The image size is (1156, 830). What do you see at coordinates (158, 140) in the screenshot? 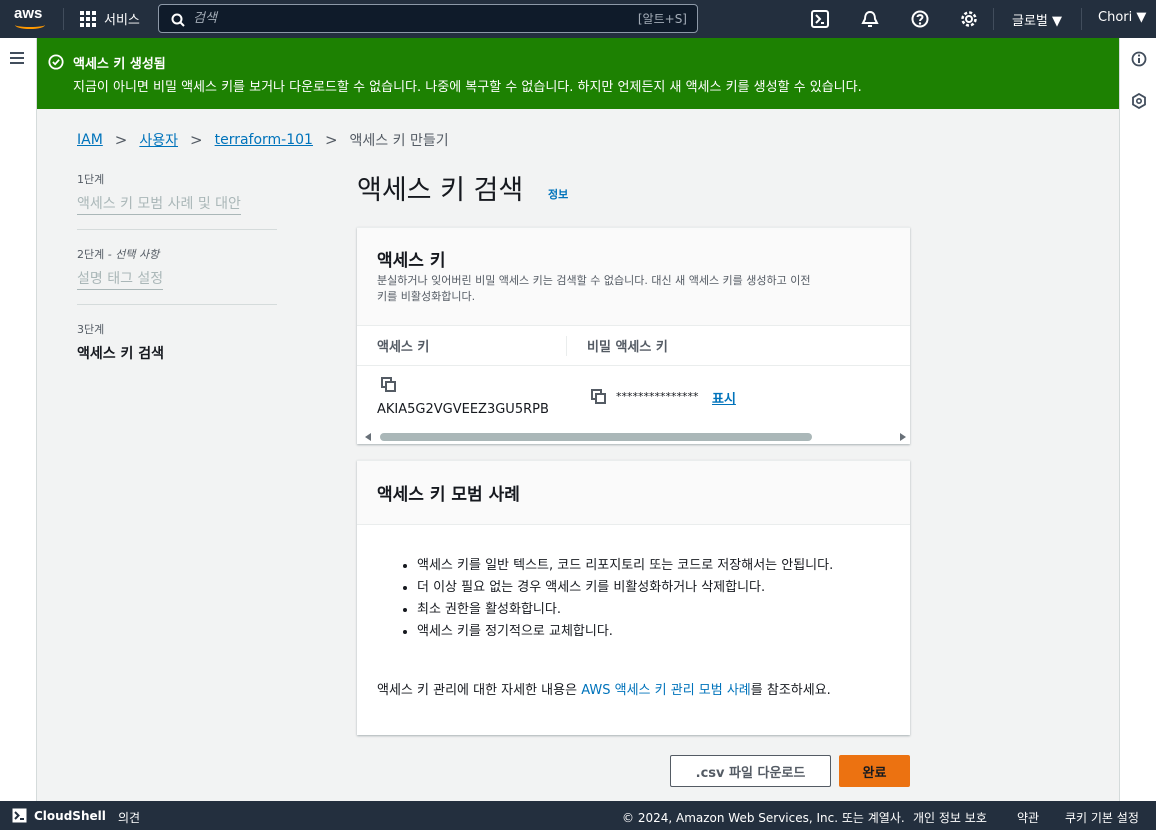
I see `breadcrumb-link-users: 사용자` at bounding box center [158, 140].